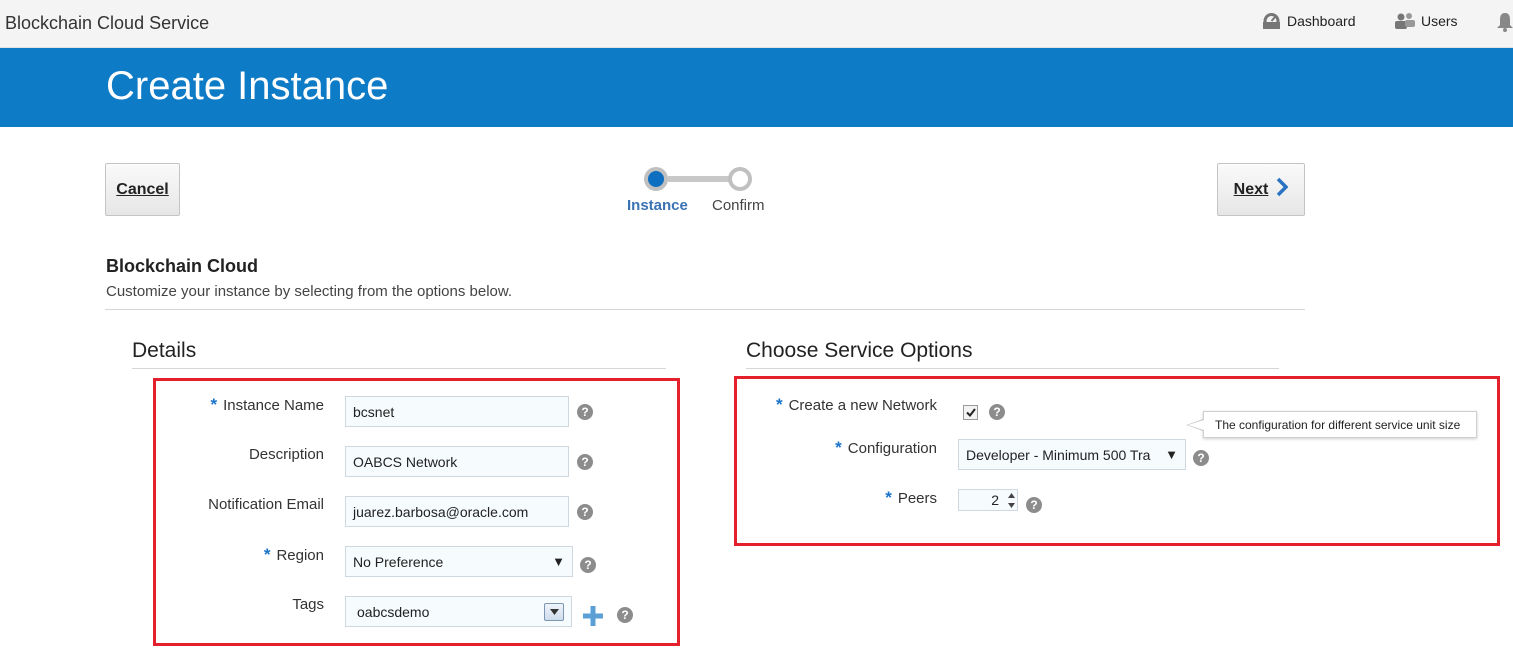 This screenshot has height=648, width=1513. I want to click on peers-label: * Peers, so click(911, 497).